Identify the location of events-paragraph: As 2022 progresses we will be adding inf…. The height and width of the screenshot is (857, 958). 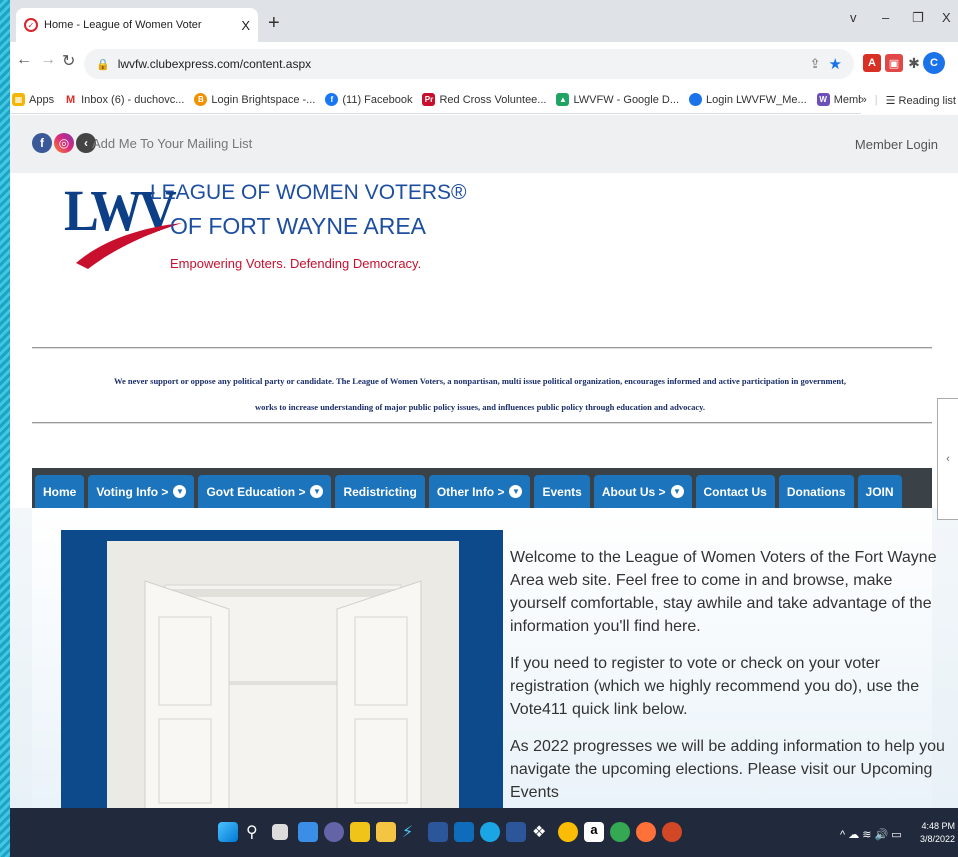
(727, 769).